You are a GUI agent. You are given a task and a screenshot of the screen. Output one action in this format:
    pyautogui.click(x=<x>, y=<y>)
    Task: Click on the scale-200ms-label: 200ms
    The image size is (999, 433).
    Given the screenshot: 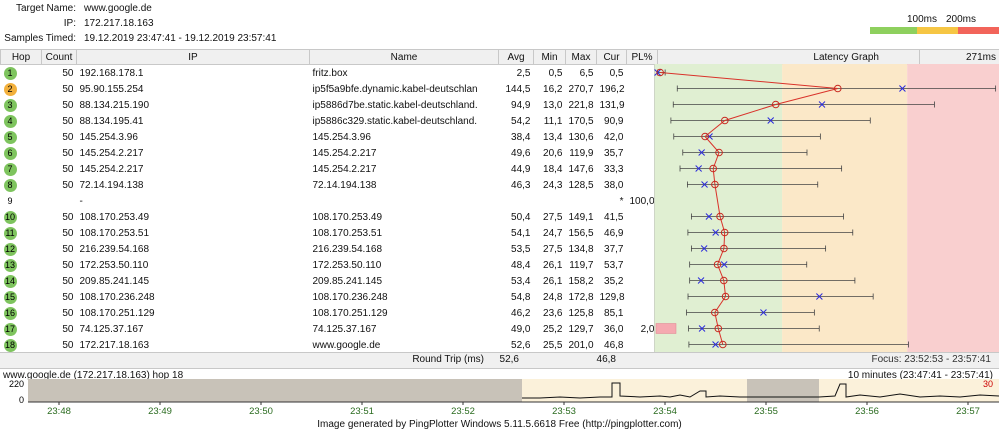 What is the action you would take?
    pyautogui.click(x=961, y=19)
    